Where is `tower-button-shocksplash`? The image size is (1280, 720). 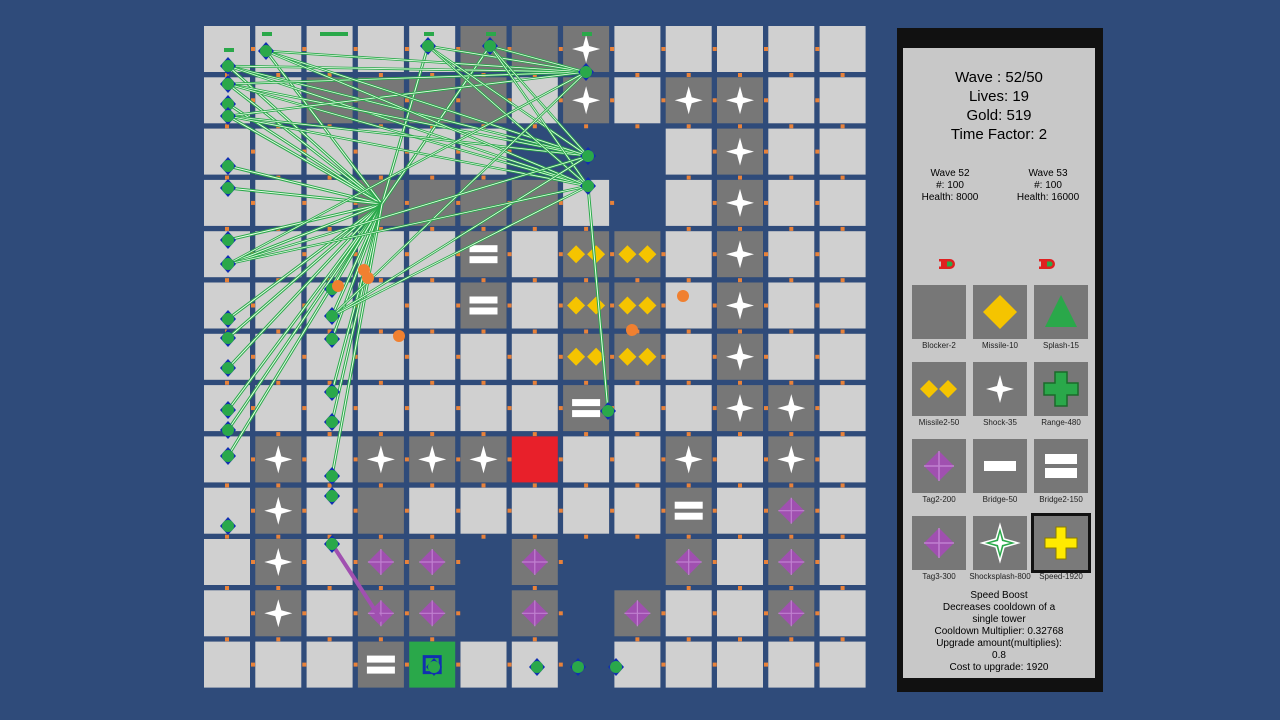 tower-button-shocksplash is located at coordinates (1000, 543).